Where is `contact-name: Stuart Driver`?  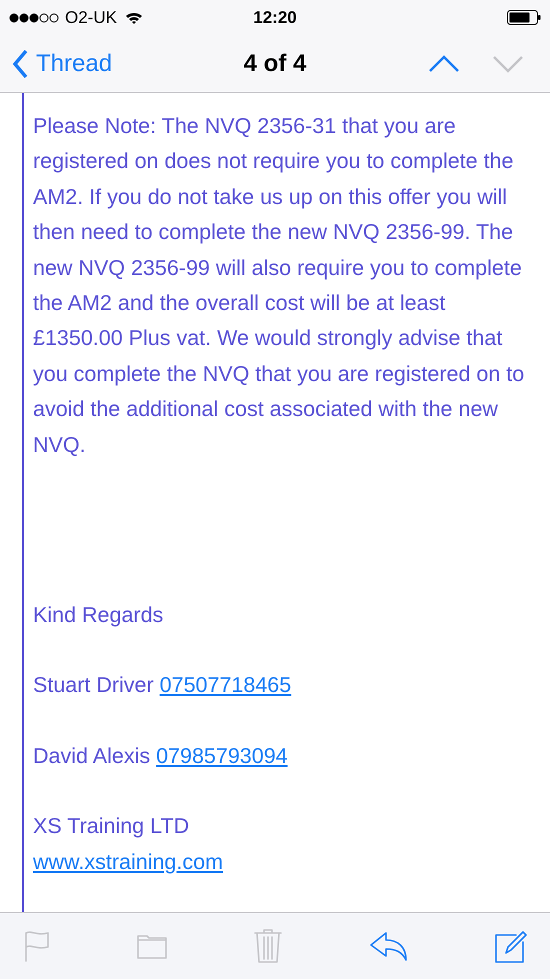 contact-name: Stuart Driver is located at coordinates (93, 685).